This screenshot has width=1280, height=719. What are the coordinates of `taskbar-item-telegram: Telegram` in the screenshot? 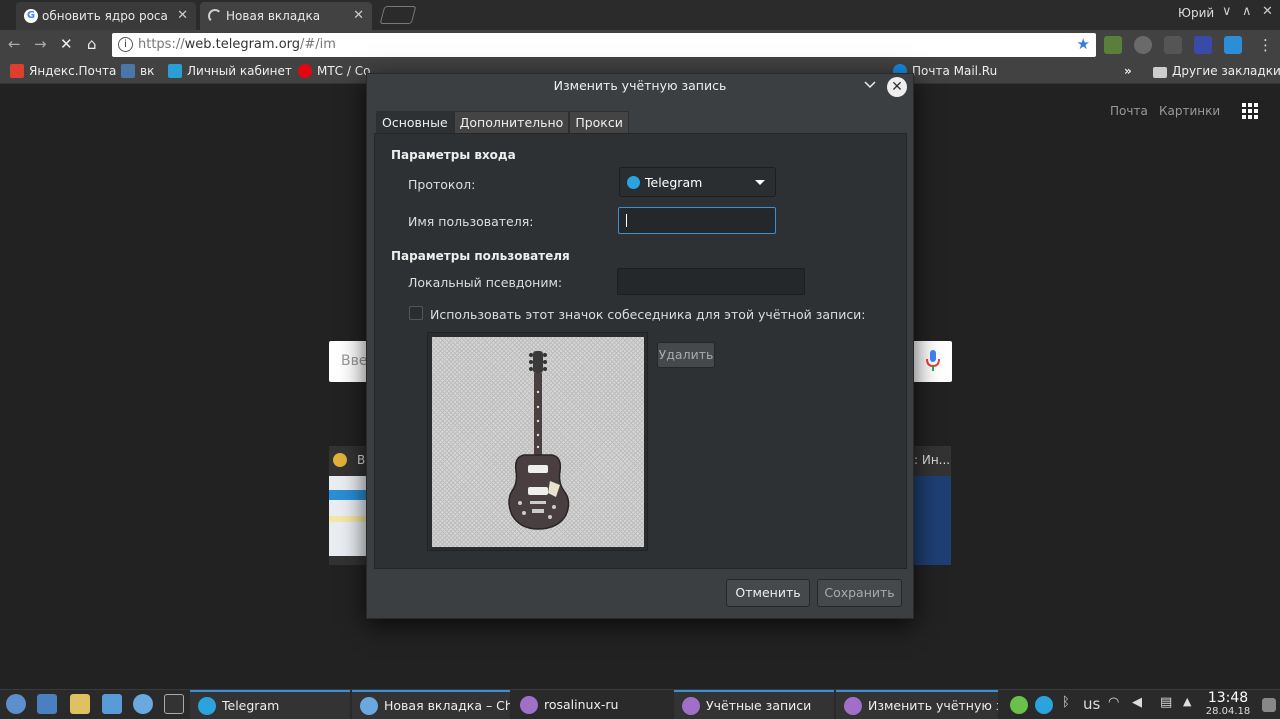 It's located at (270, 704).